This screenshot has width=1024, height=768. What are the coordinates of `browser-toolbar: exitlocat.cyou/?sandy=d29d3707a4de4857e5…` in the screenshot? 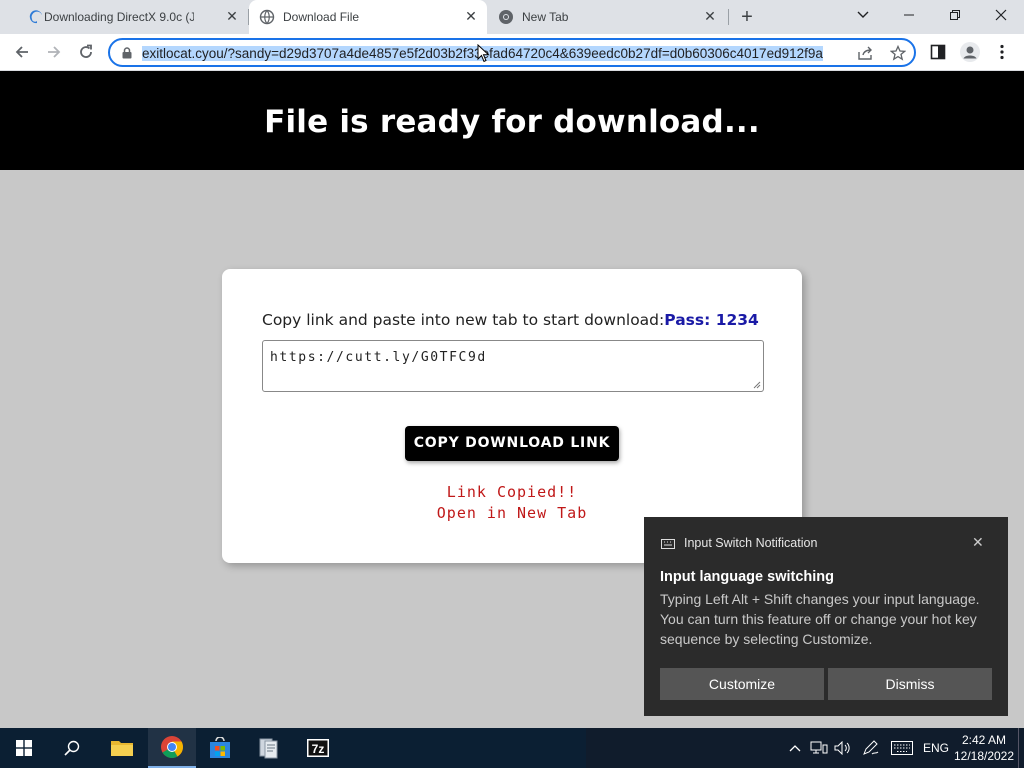 It's located at (512, 52).